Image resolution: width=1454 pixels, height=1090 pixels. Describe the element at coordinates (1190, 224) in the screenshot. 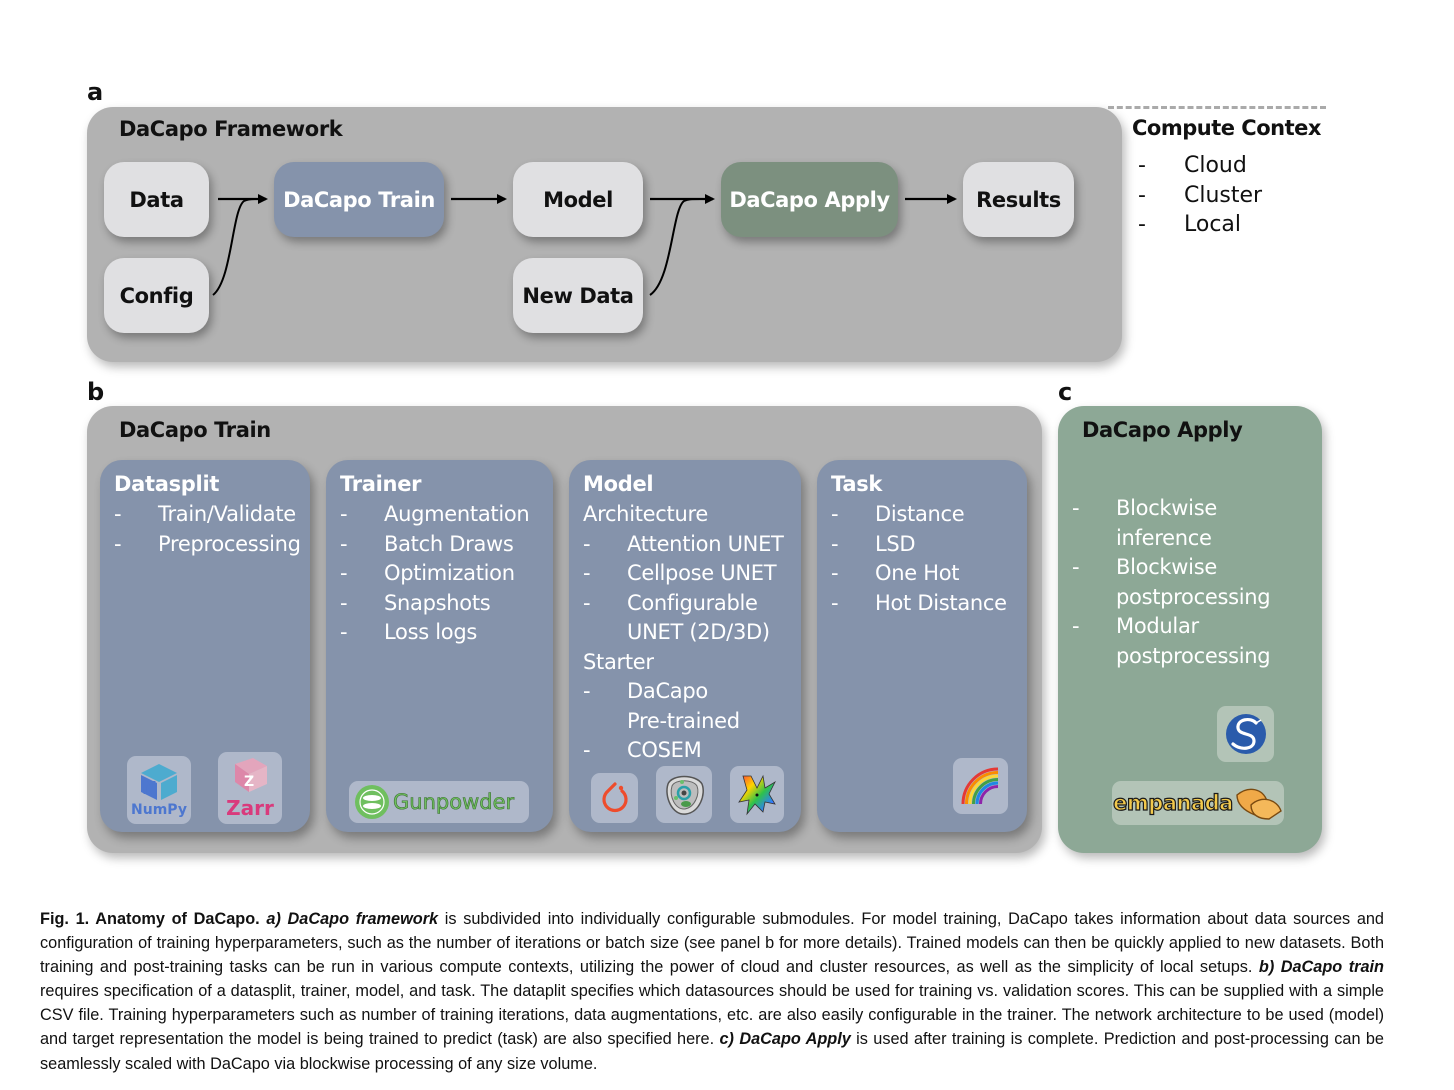

I see `compute-context-item: - Local` at that location.